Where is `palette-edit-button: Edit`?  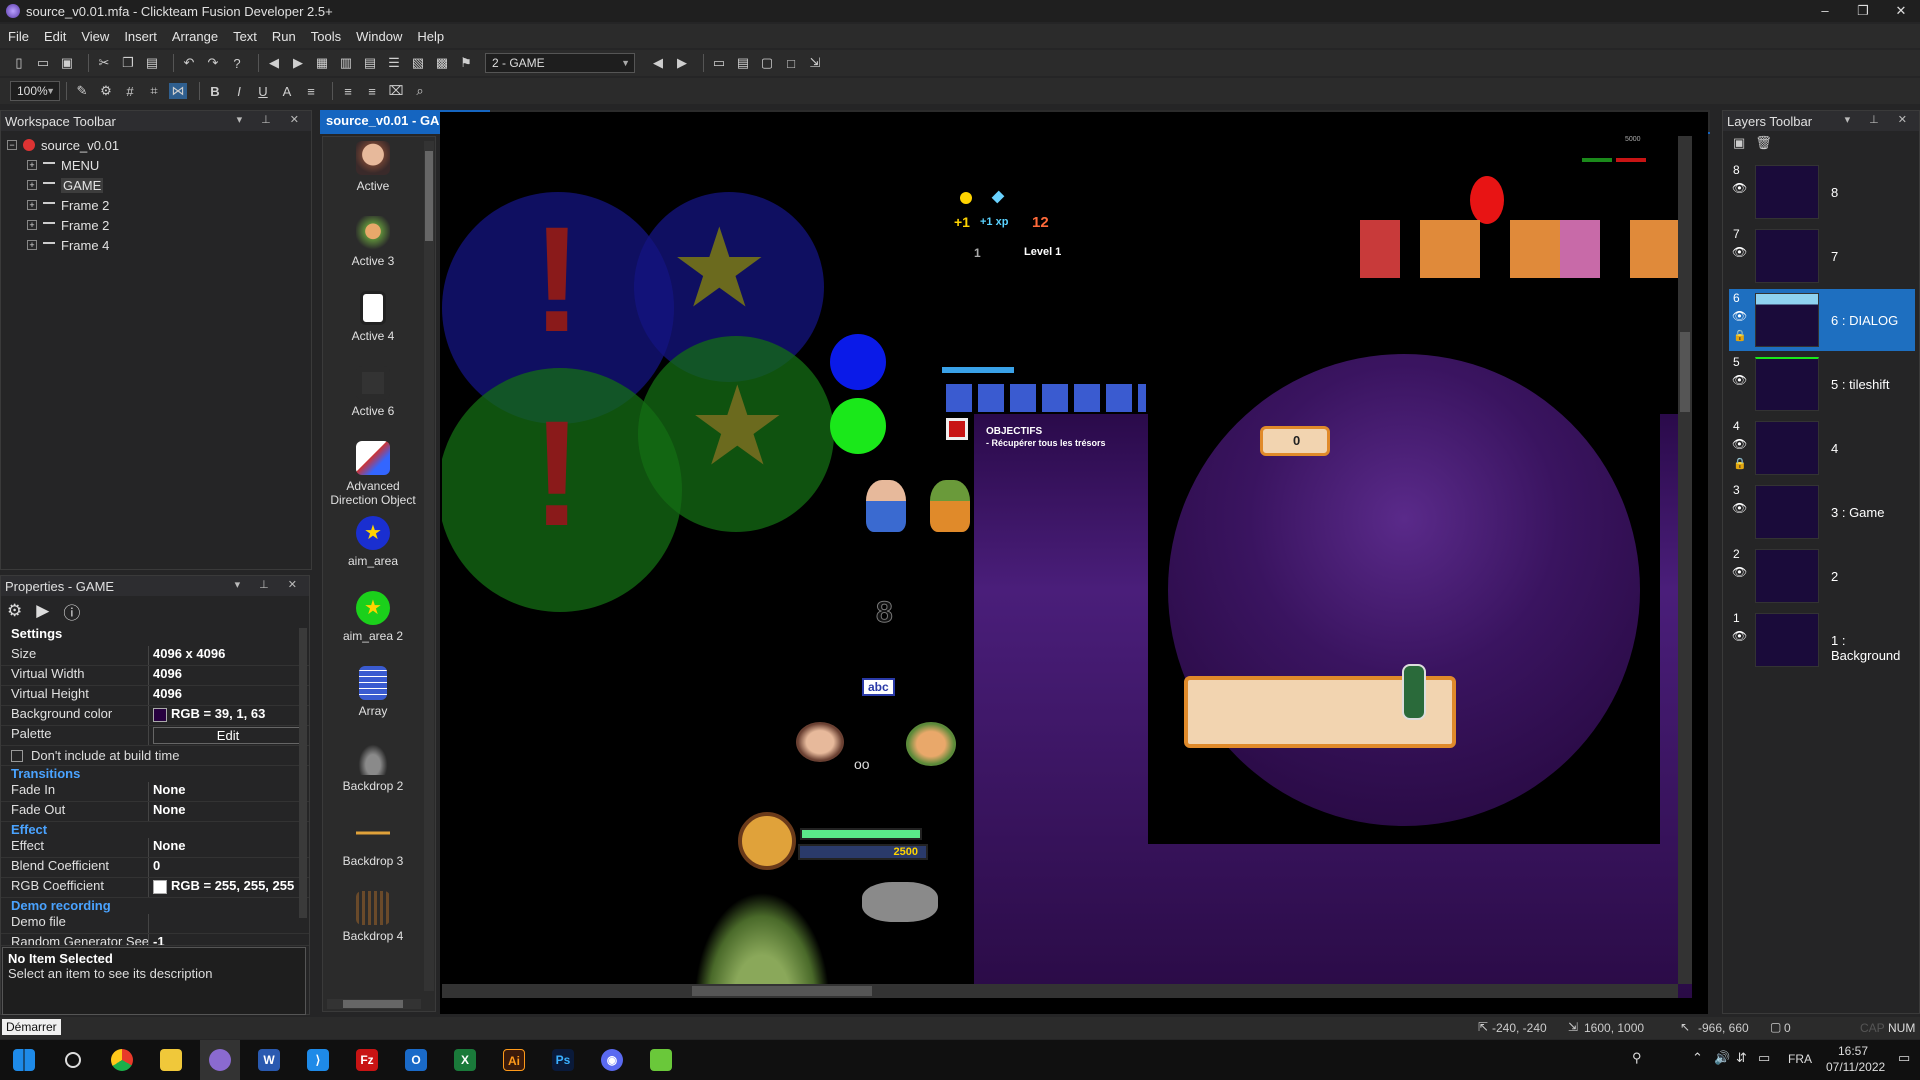
palette-edit-button: Edit is located at coordinates (228, 735).